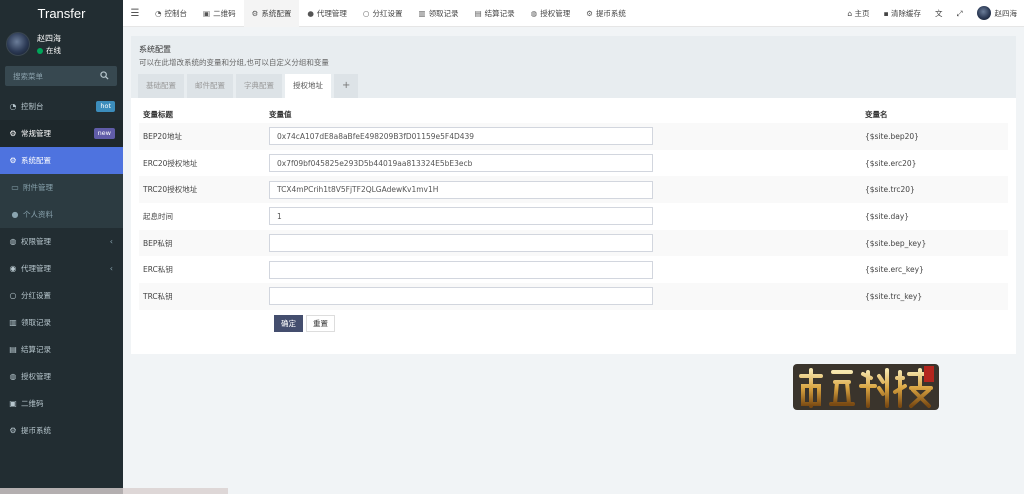  Describe the element at coordinates (210, 86) in the screenshot. I see `tab-email-config: 邮件配置` at that location.